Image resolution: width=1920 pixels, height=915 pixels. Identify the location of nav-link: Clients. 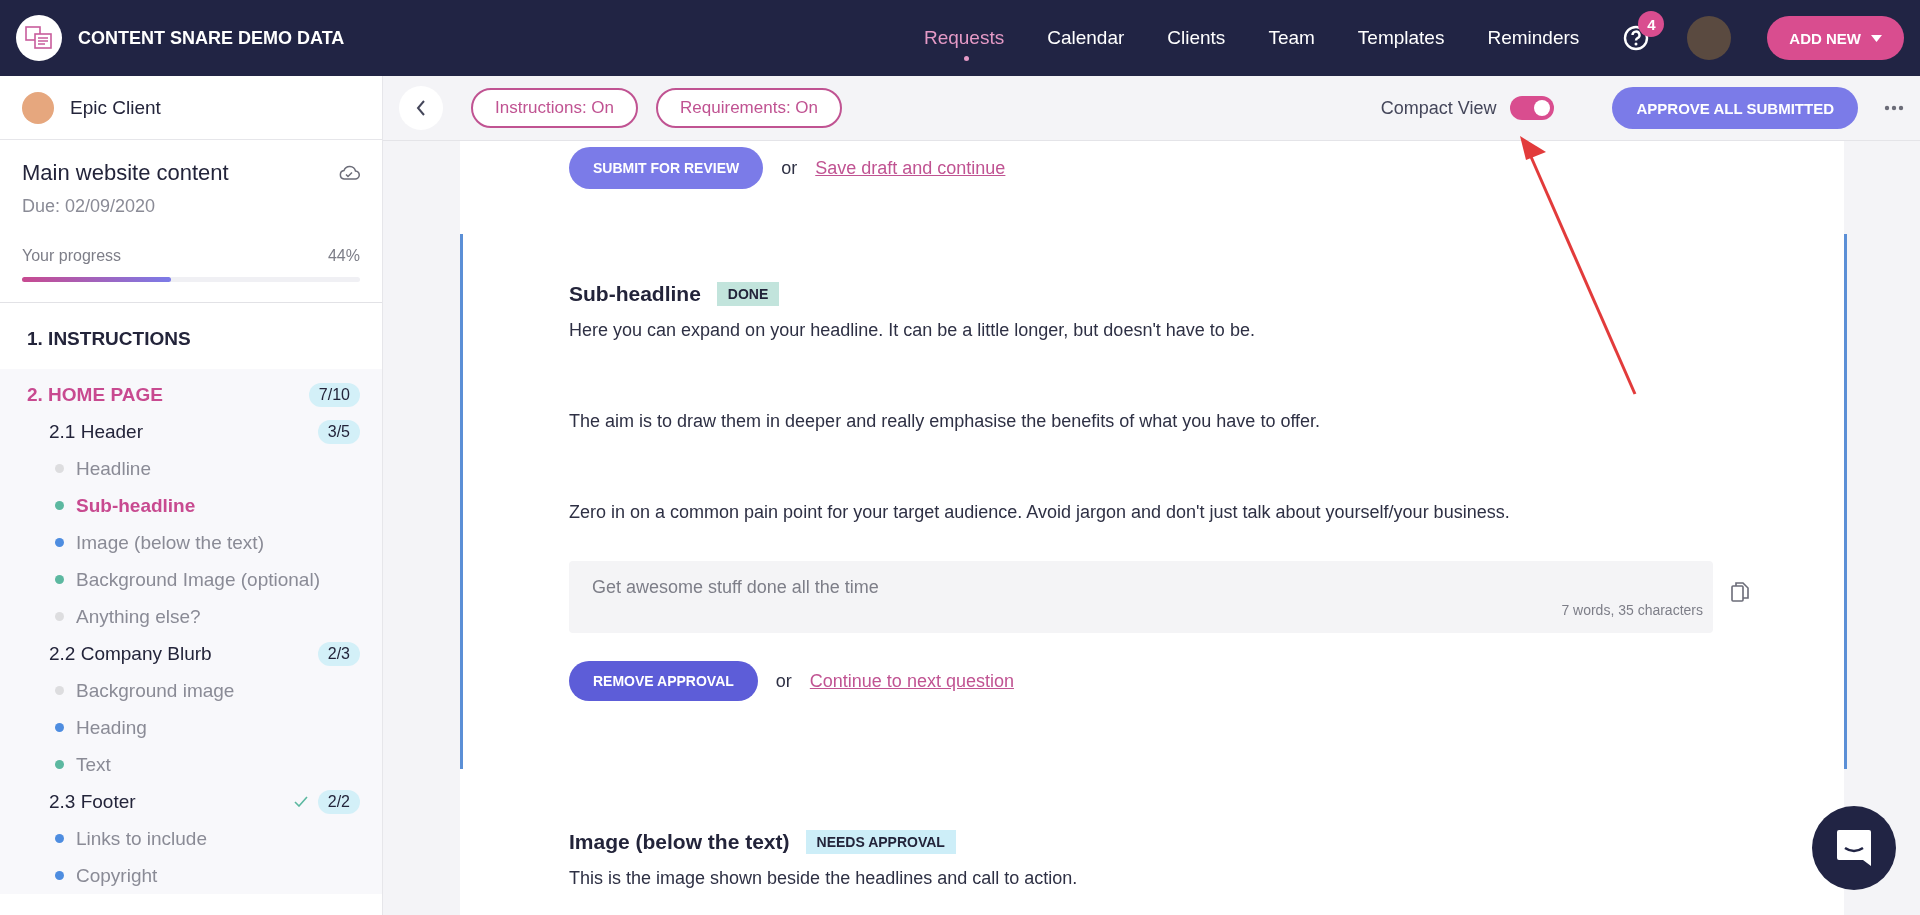
(1196, 38).